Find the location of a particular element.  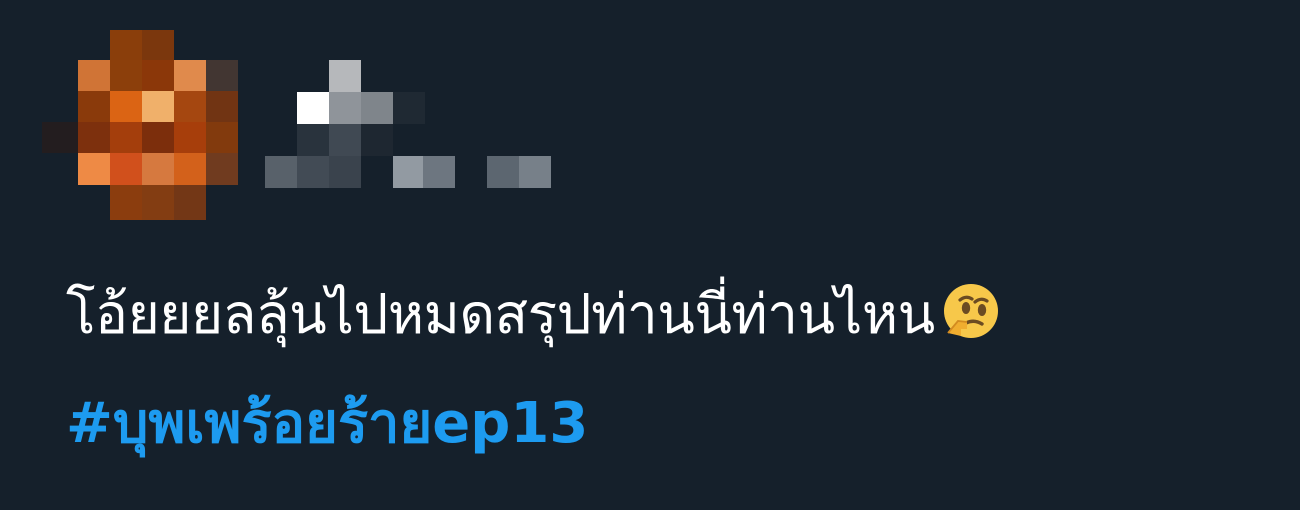

avatar is located at coordinates (140, 125).